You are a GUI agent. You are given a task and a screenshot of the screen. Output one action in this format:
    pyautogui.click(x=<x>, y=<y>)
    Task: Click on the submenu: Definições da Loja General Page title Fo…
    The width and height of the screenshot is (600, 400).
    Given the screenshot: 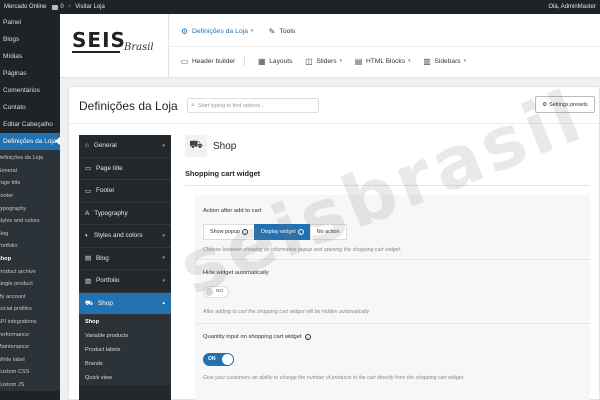 What is the action you would take?
    pyautogui.click(x=30, y=271)
    